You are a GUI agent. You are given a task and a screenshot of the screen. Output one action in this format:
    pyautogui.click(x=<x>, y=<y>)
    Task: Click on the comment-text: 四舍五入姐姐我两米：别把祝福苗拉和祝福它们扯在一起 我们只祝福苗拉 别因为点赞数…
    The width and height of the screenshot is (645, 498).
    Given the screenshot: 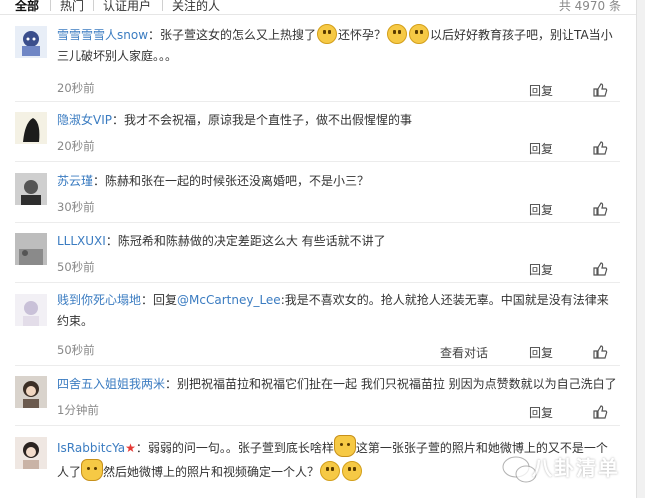 What is the action you would take?
    pyautogui.click(x=337, y=384)
    